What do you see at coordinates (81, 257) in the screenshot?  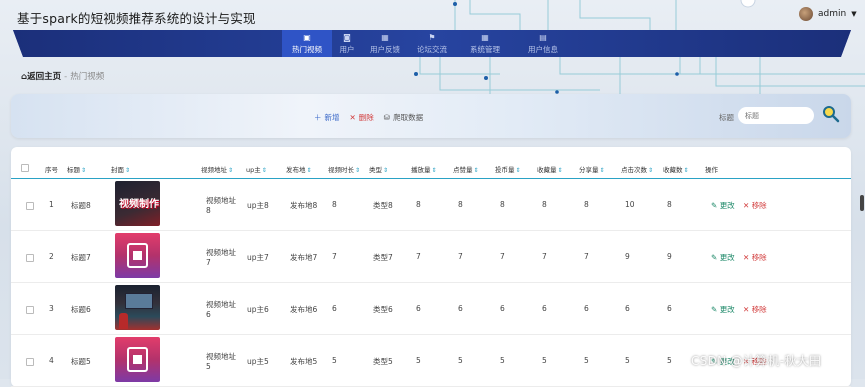 I see `cell-title: 标题7` at bounding box center [81, 257].